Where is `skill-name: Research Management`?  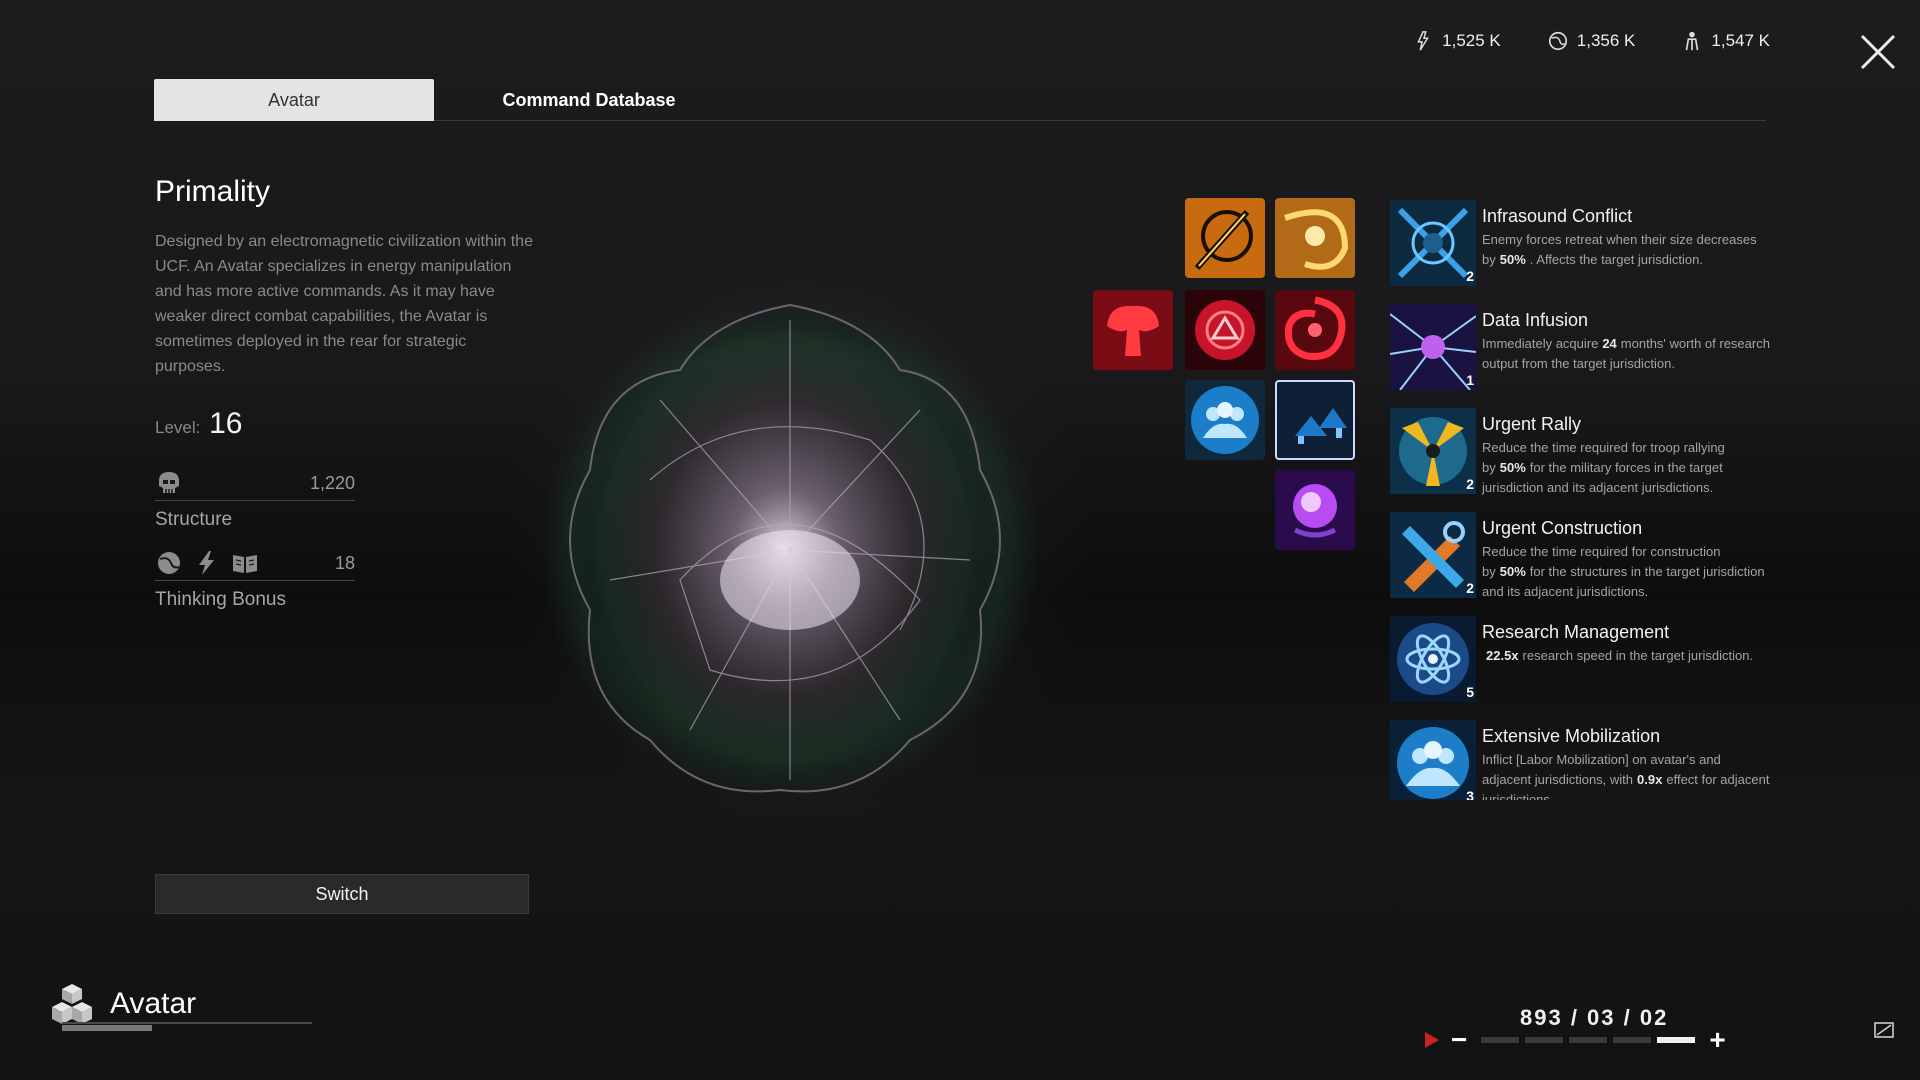 skill-name: Research Management is located at coordinates (1576, 632).